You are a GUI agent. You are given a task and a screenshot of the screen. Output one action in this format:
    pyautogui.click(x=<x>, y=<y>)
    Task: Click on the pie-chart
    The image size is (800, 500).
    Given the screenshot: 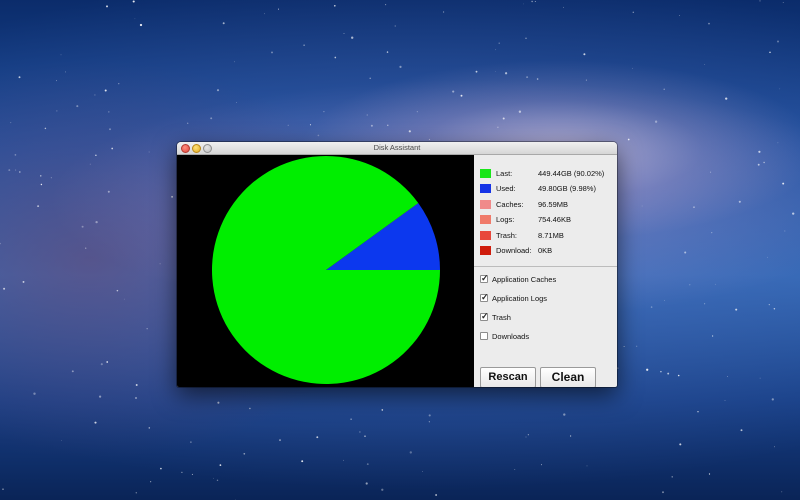 What is the action you would take?
    pyautogui.click(x=325, y=269)
    